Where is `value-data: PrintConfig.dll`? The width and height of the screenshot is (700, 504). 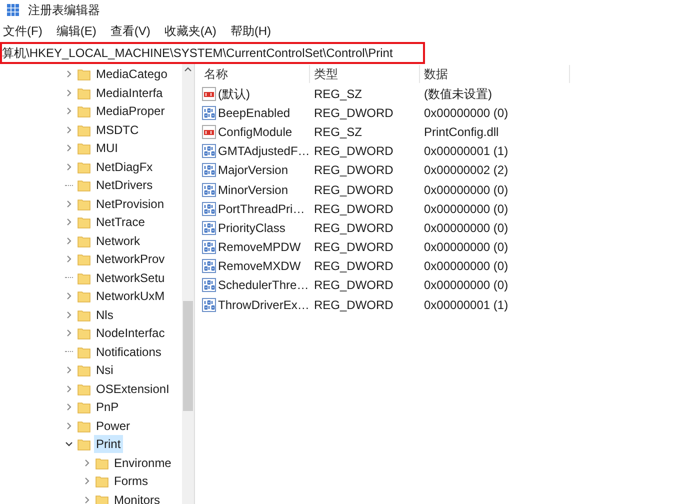 value-data: PrintConfig.dll is located at coordinates (461, 132).